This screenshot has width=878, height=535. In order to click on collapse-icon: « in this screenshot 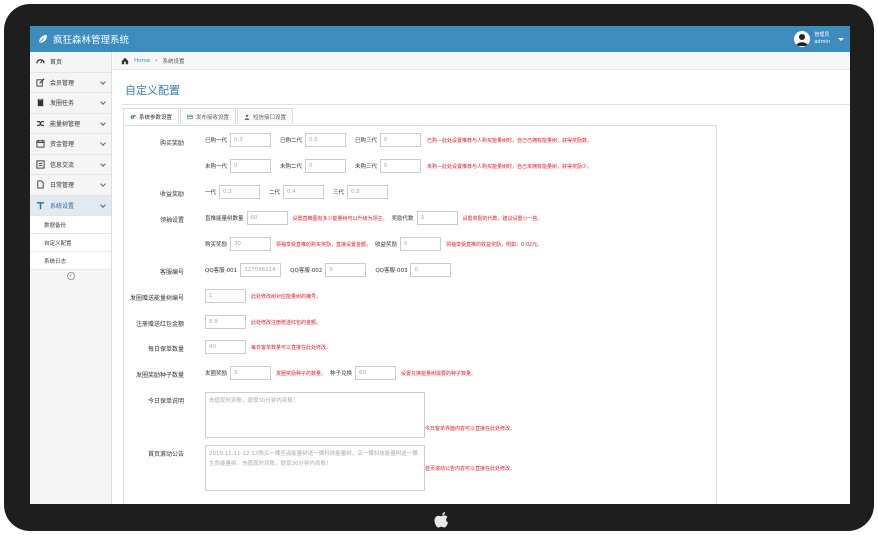, I will do `click(70, 276)`.